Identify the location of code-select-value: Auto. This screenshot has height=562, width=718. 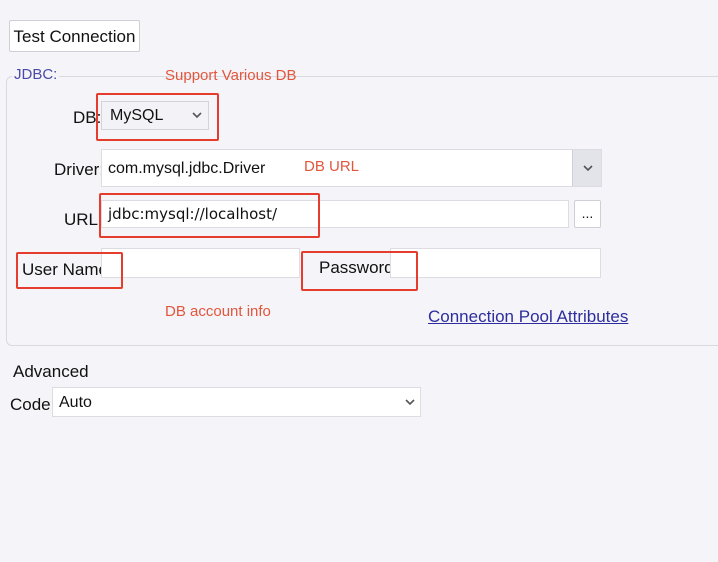
(75, 402).